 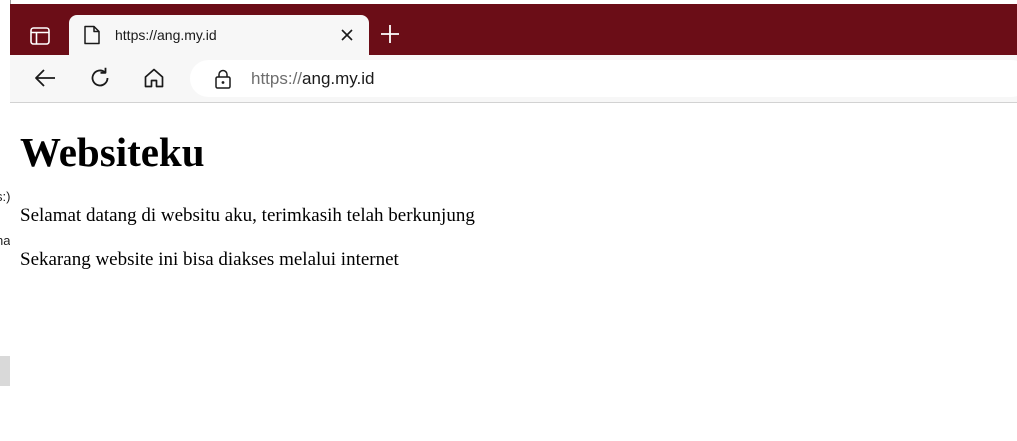 I want to click on url-host: ang.my.id, so click(x=338, y=78).